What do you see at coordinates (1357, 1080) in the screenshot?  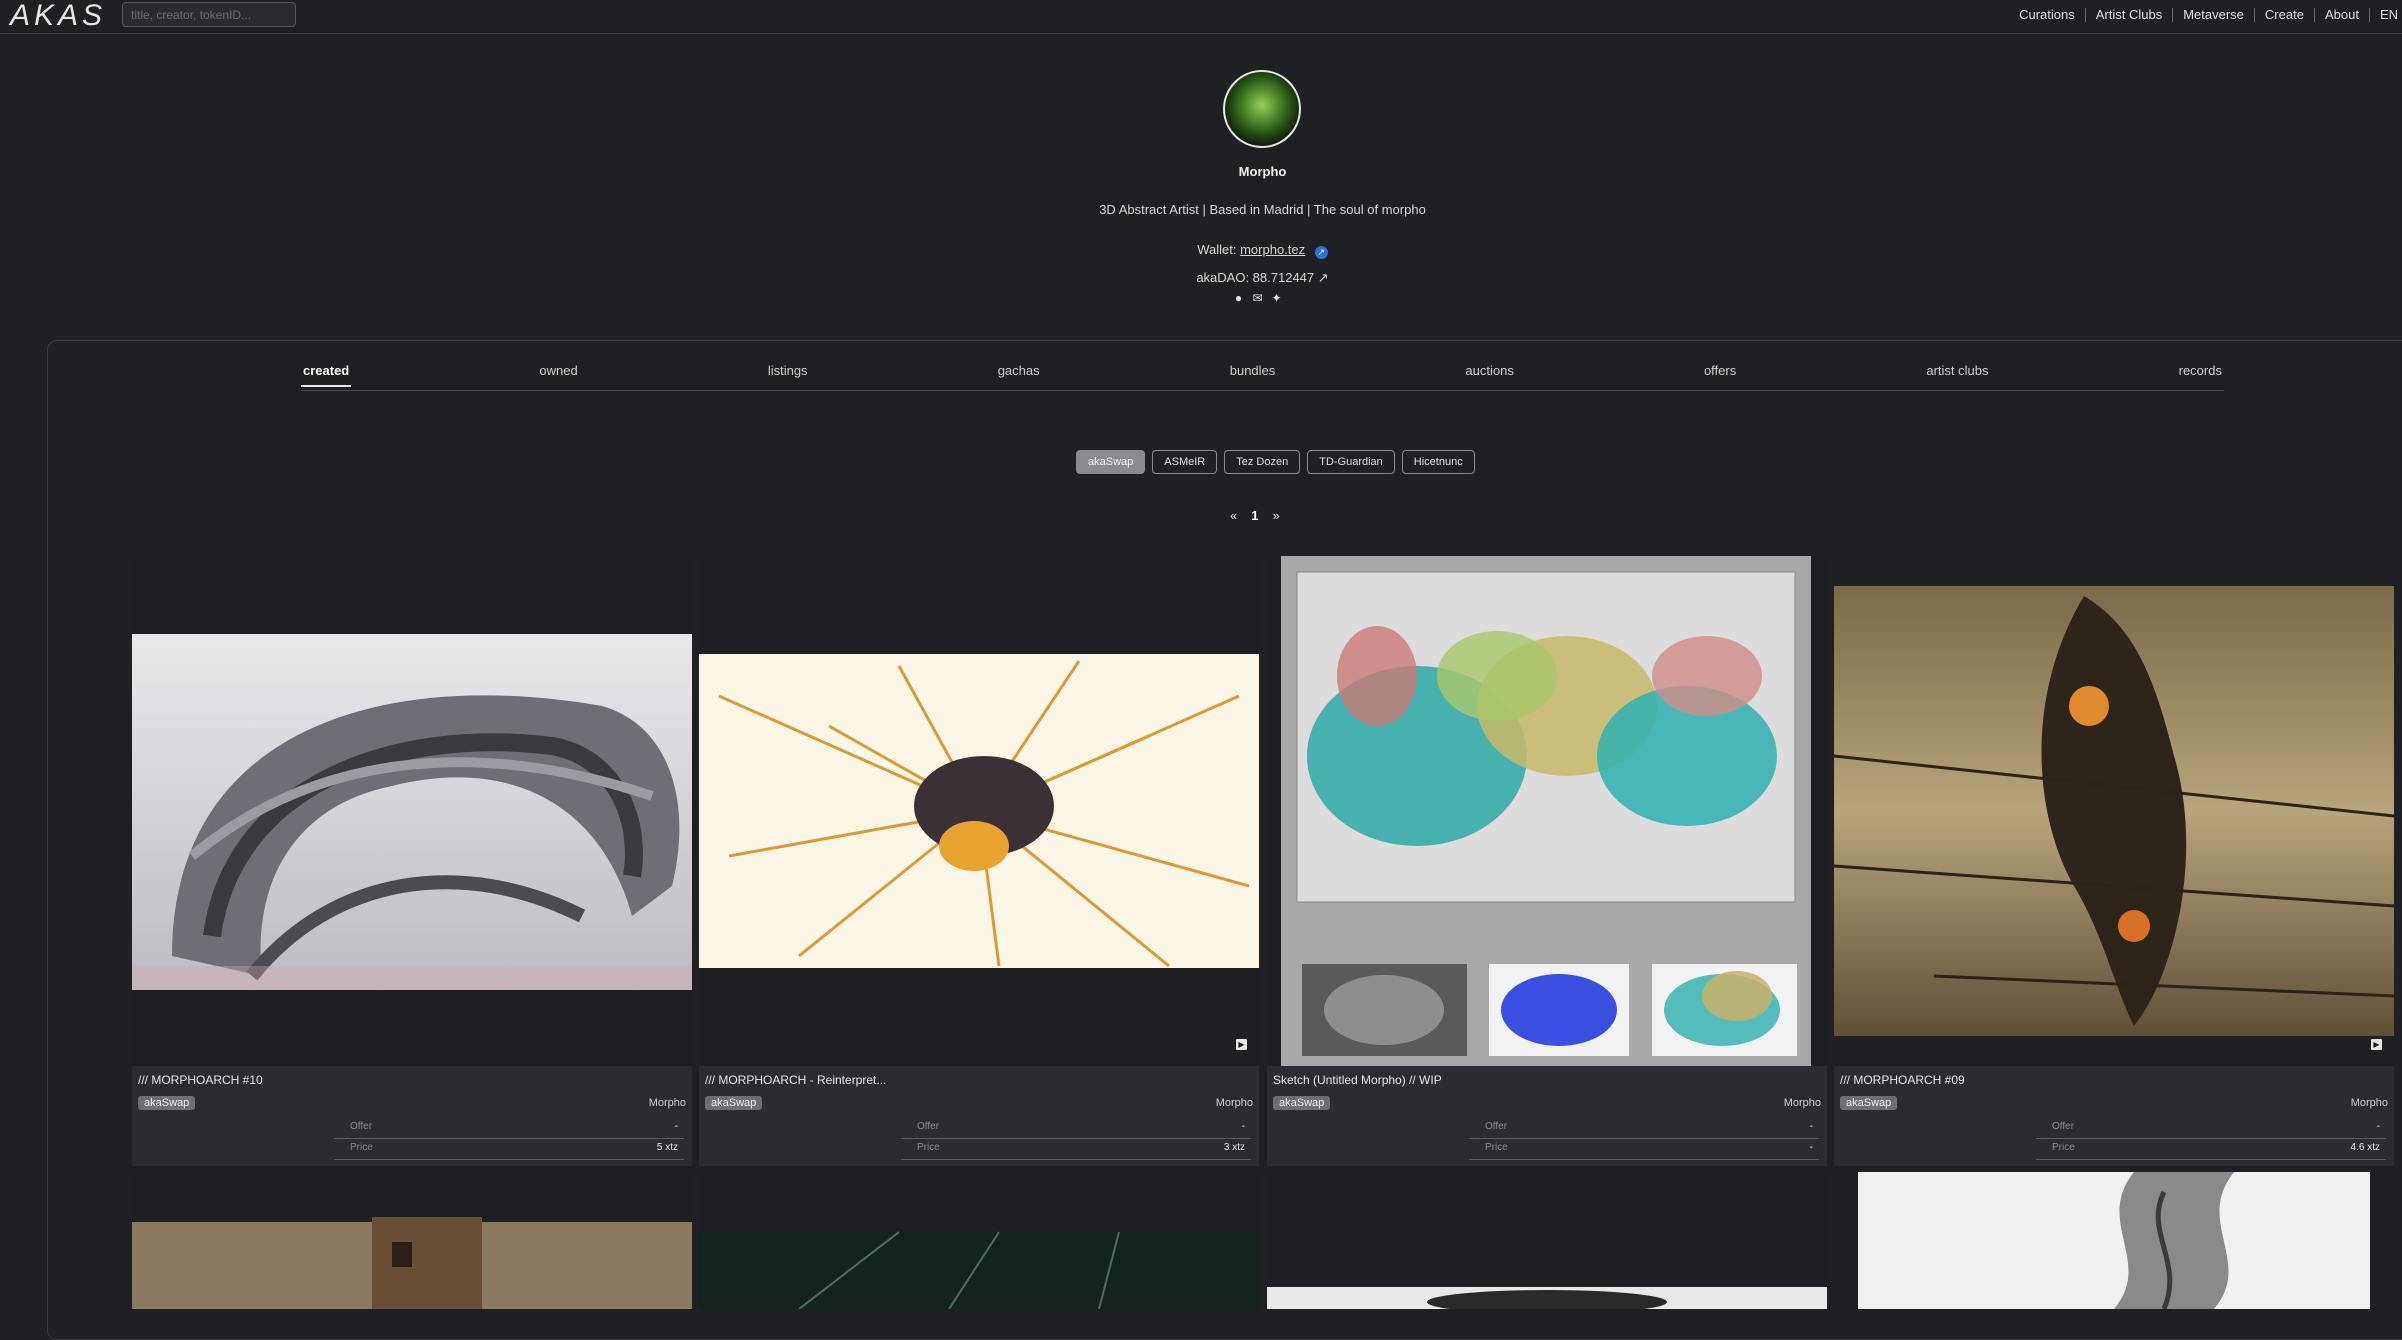 I see `card-title: Sketch (Untitled Morpho) // WIP` at bounding box center [1357, 1080].